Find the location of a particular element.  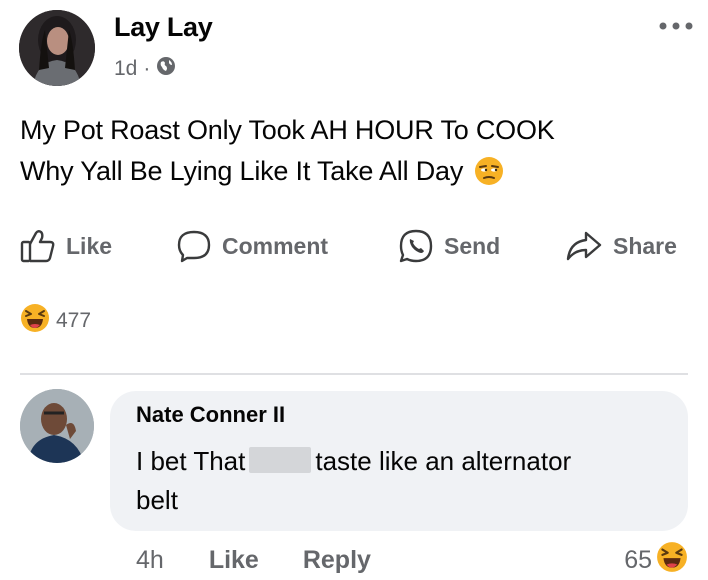

post-author-name: Lay Lay is located at coordinates (163, 27).